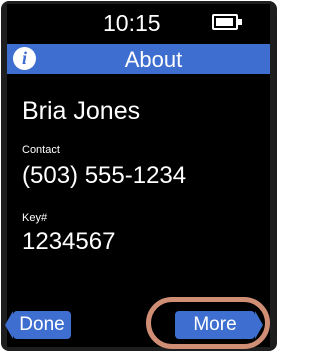 The image size is (320, 352). What do you see at coordinates (41, 150) in the screenshot?
I see `contact-label: Contact` at bounding box center [41, 150].